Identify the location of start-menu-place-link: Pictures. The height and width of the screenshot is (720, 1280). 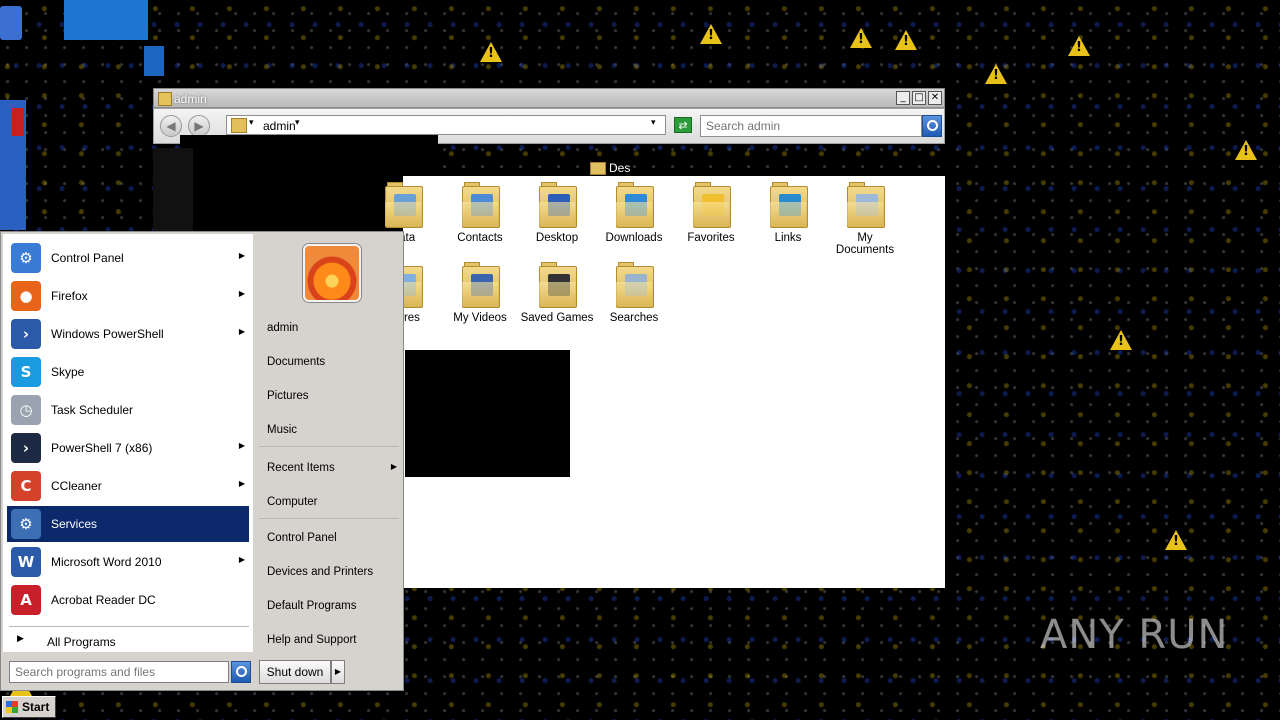
(331, 396).